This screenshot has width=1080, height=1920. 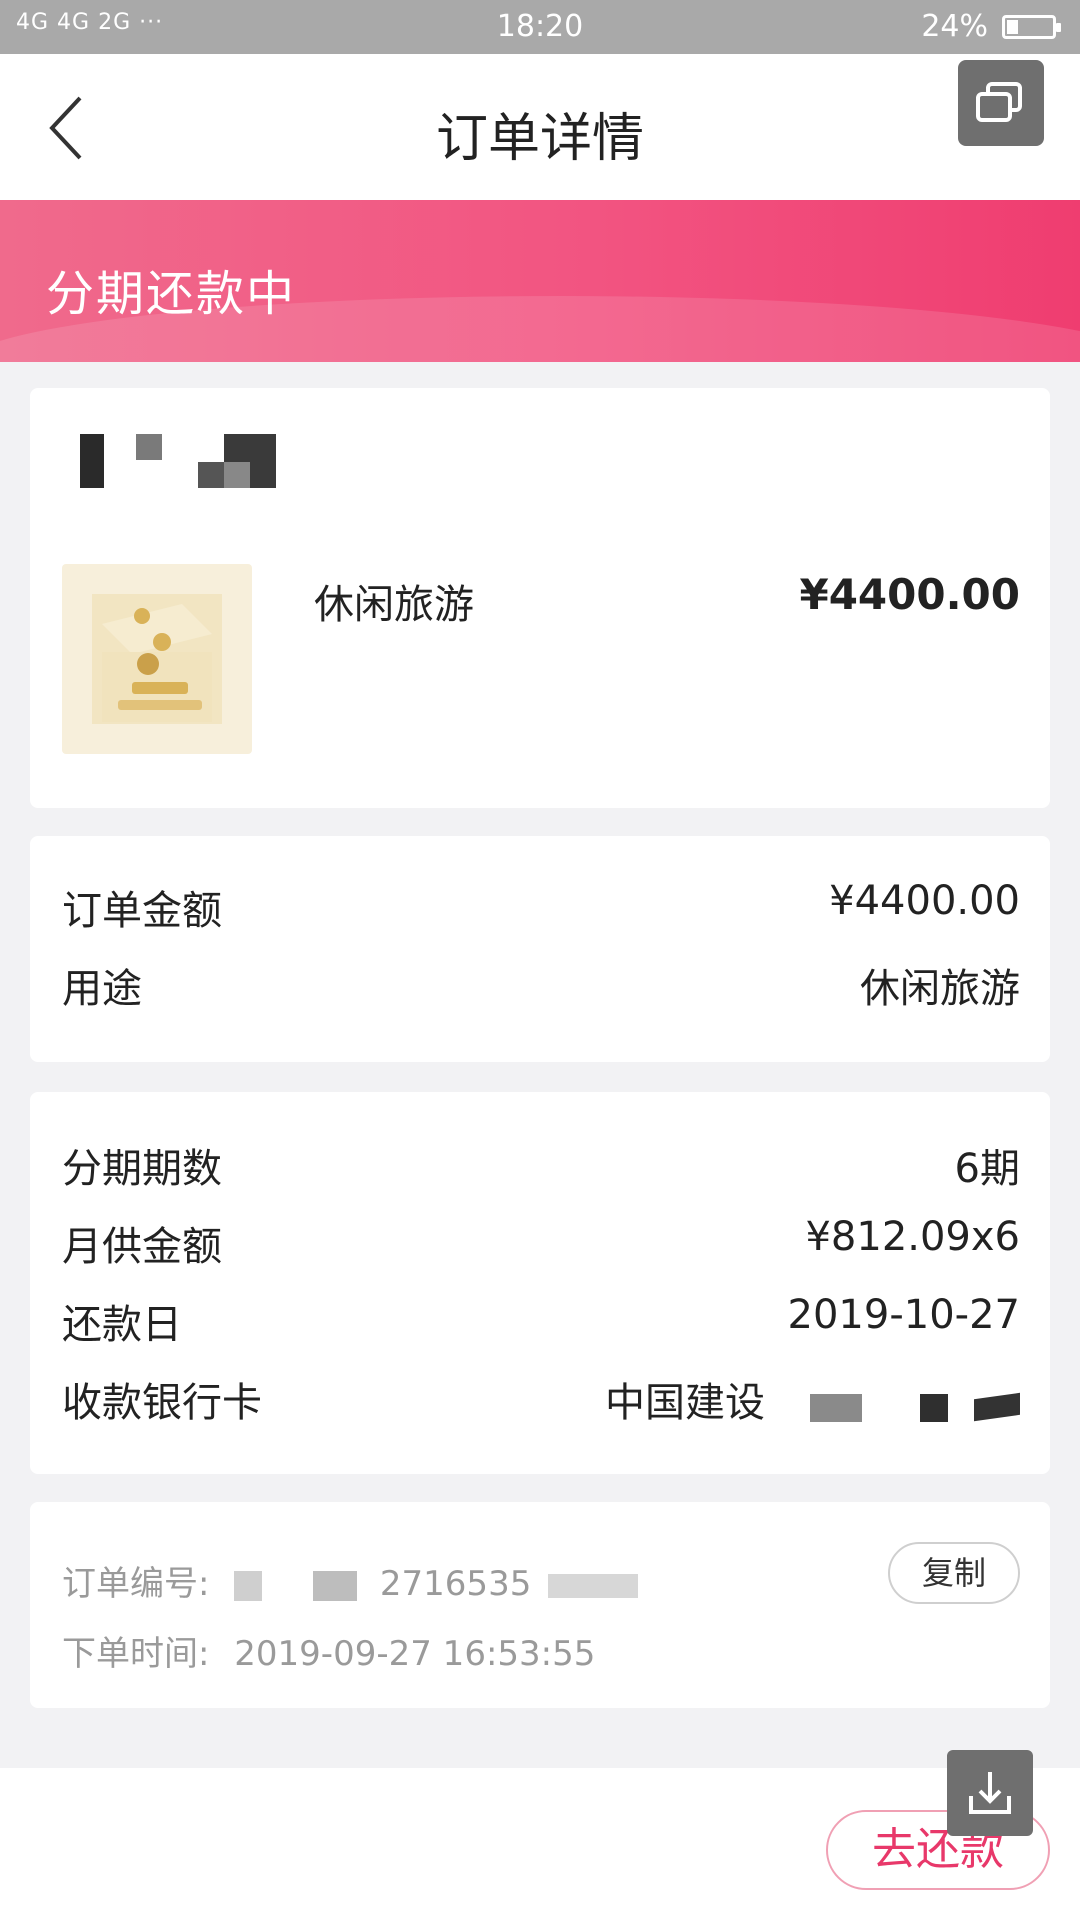 I want to click on bank-card-value: 中国建设, so click(x=685, y=1403).